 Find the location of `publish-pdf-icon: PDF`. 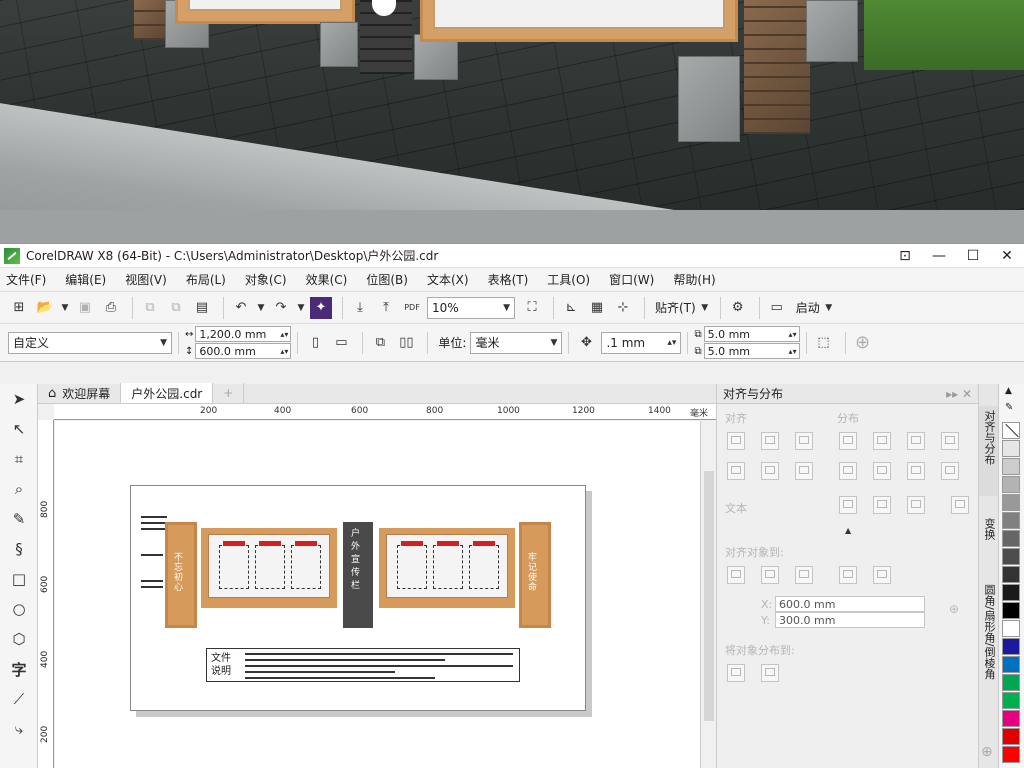

publish-pdf-icon: PDF is located at coordinates (412, 308).